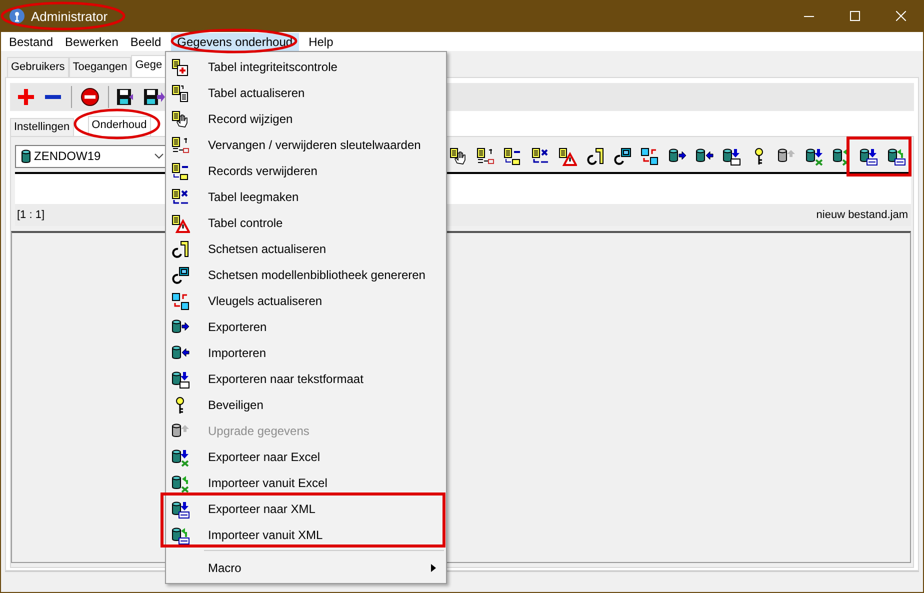  Describe the element at coordinates (862, 215) in the screenshot. I see `file-name: nieuw bestand.jam` at that location.